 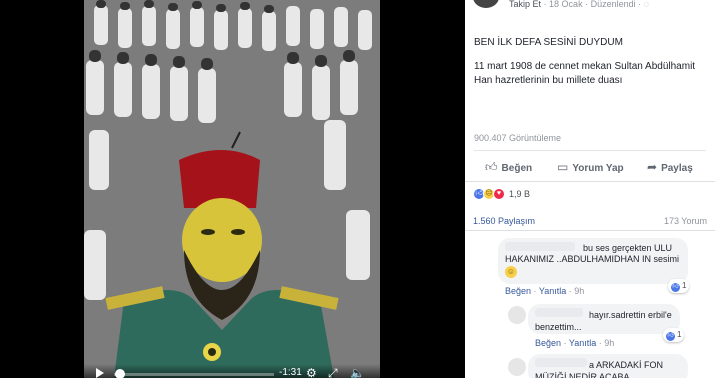 I want to click on video-controls: -1:31 ⚙ ⤢ 🔈, so click(x=232, y=371).